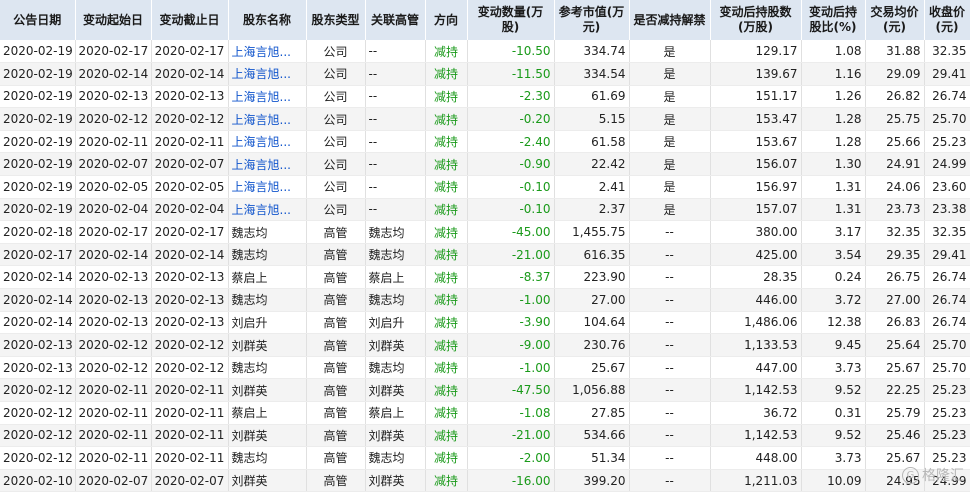 The width and height of the screenshot is (970, 492). What do you see at coordinates (756, 413) in the screenshot?
I see `post-shares-cell: 36.72` at bounding box center [756, 413].